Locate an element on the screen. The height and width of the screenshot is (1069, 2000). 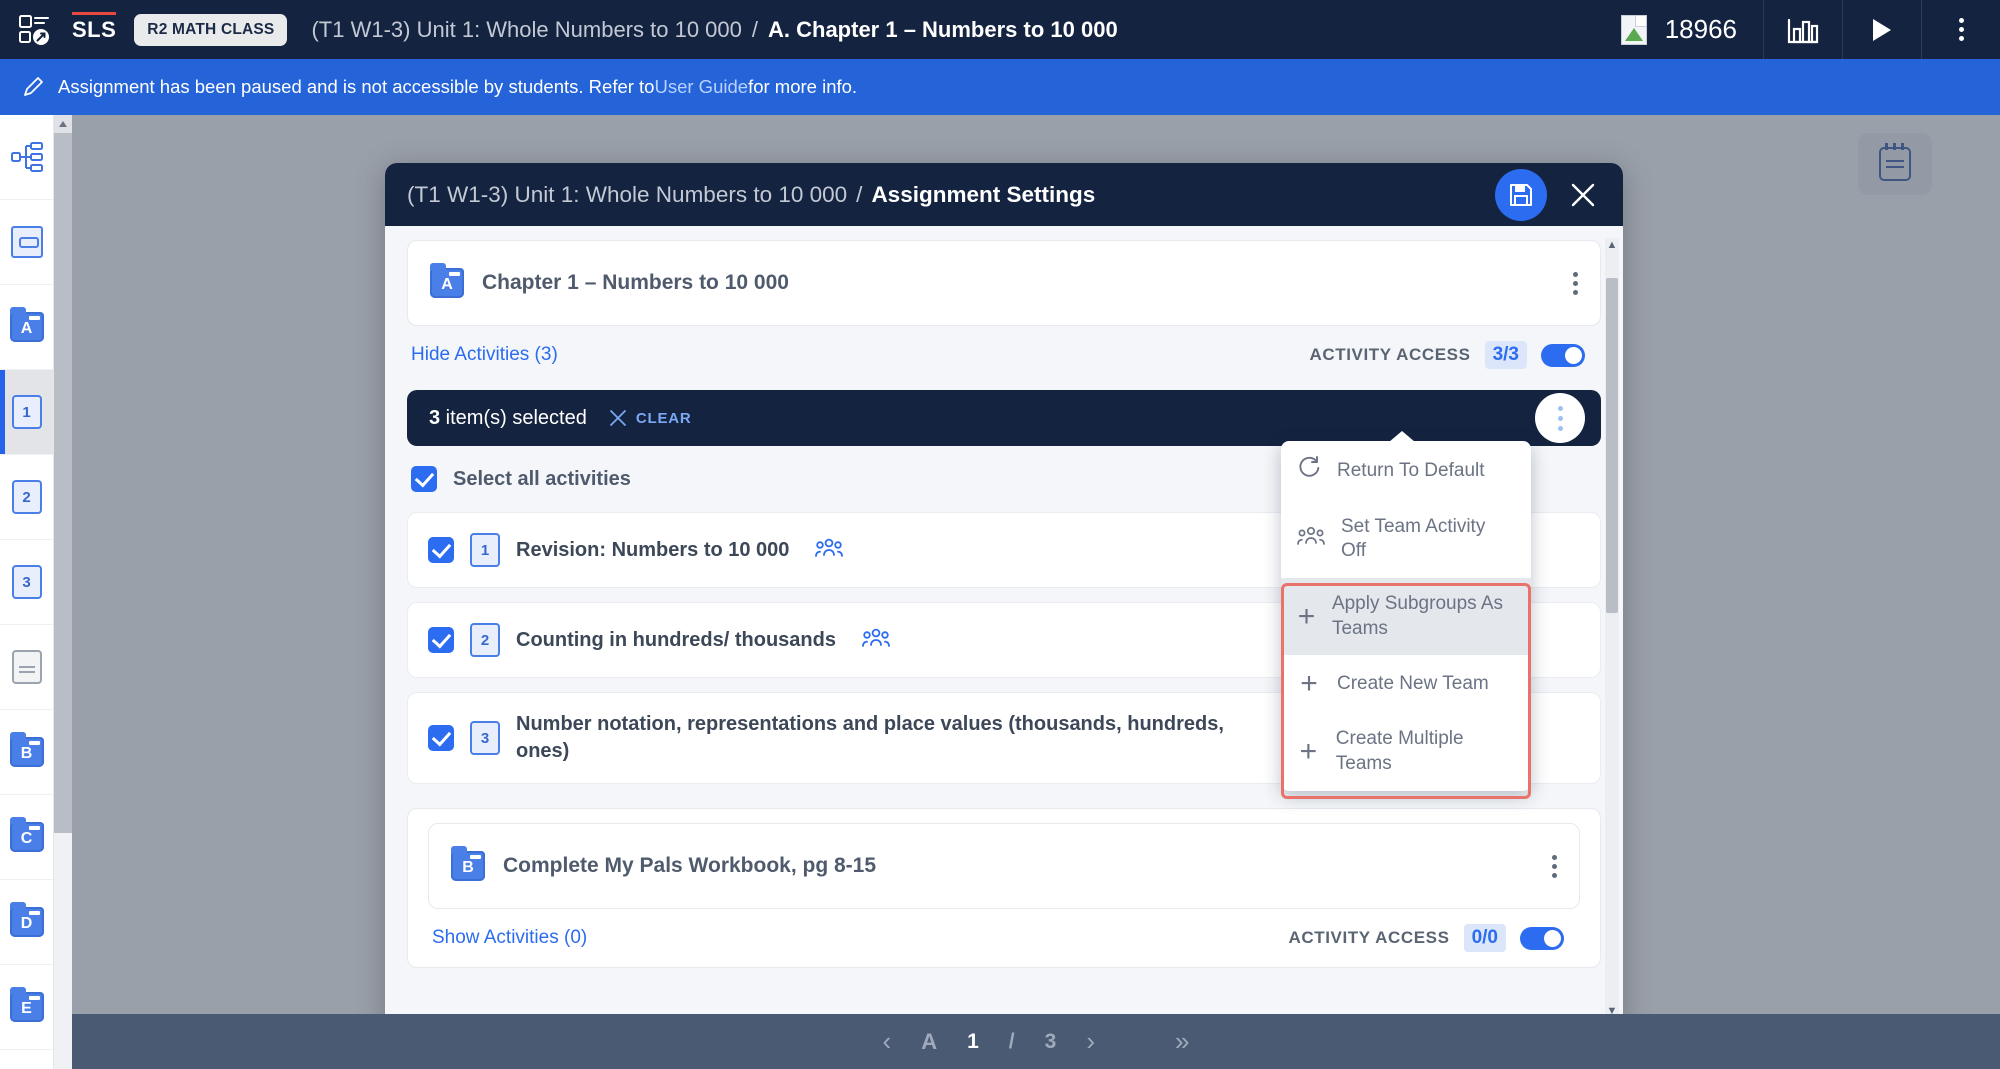
activity-title: Counting in hundreds/ thousands is located at coordinates (676, 639).